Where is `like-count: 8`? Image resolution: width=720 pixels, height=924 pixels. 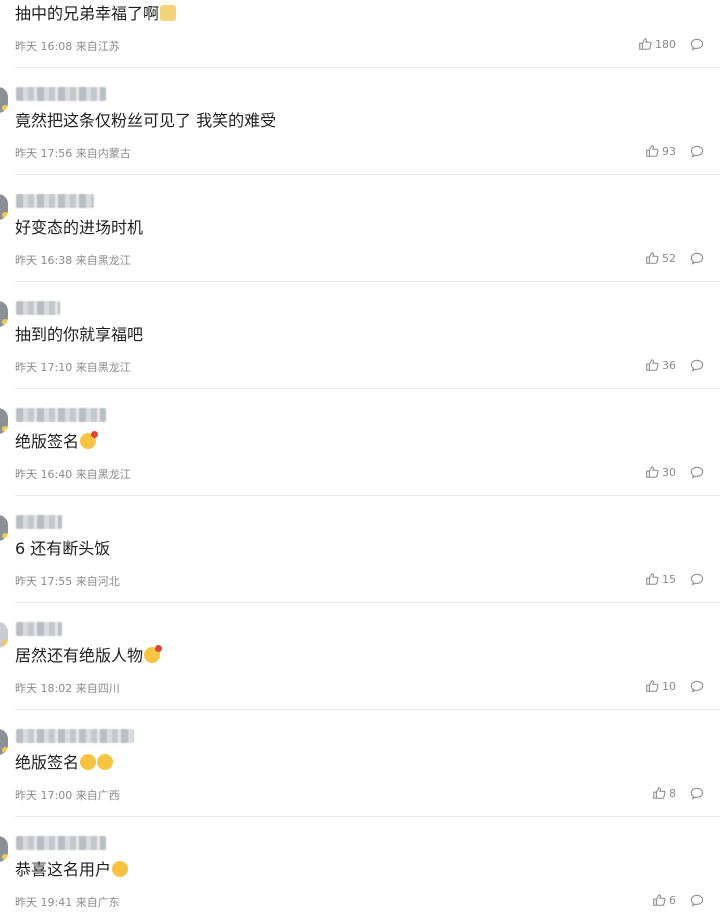
like-count: 8 is located at coordinates (672, 793).